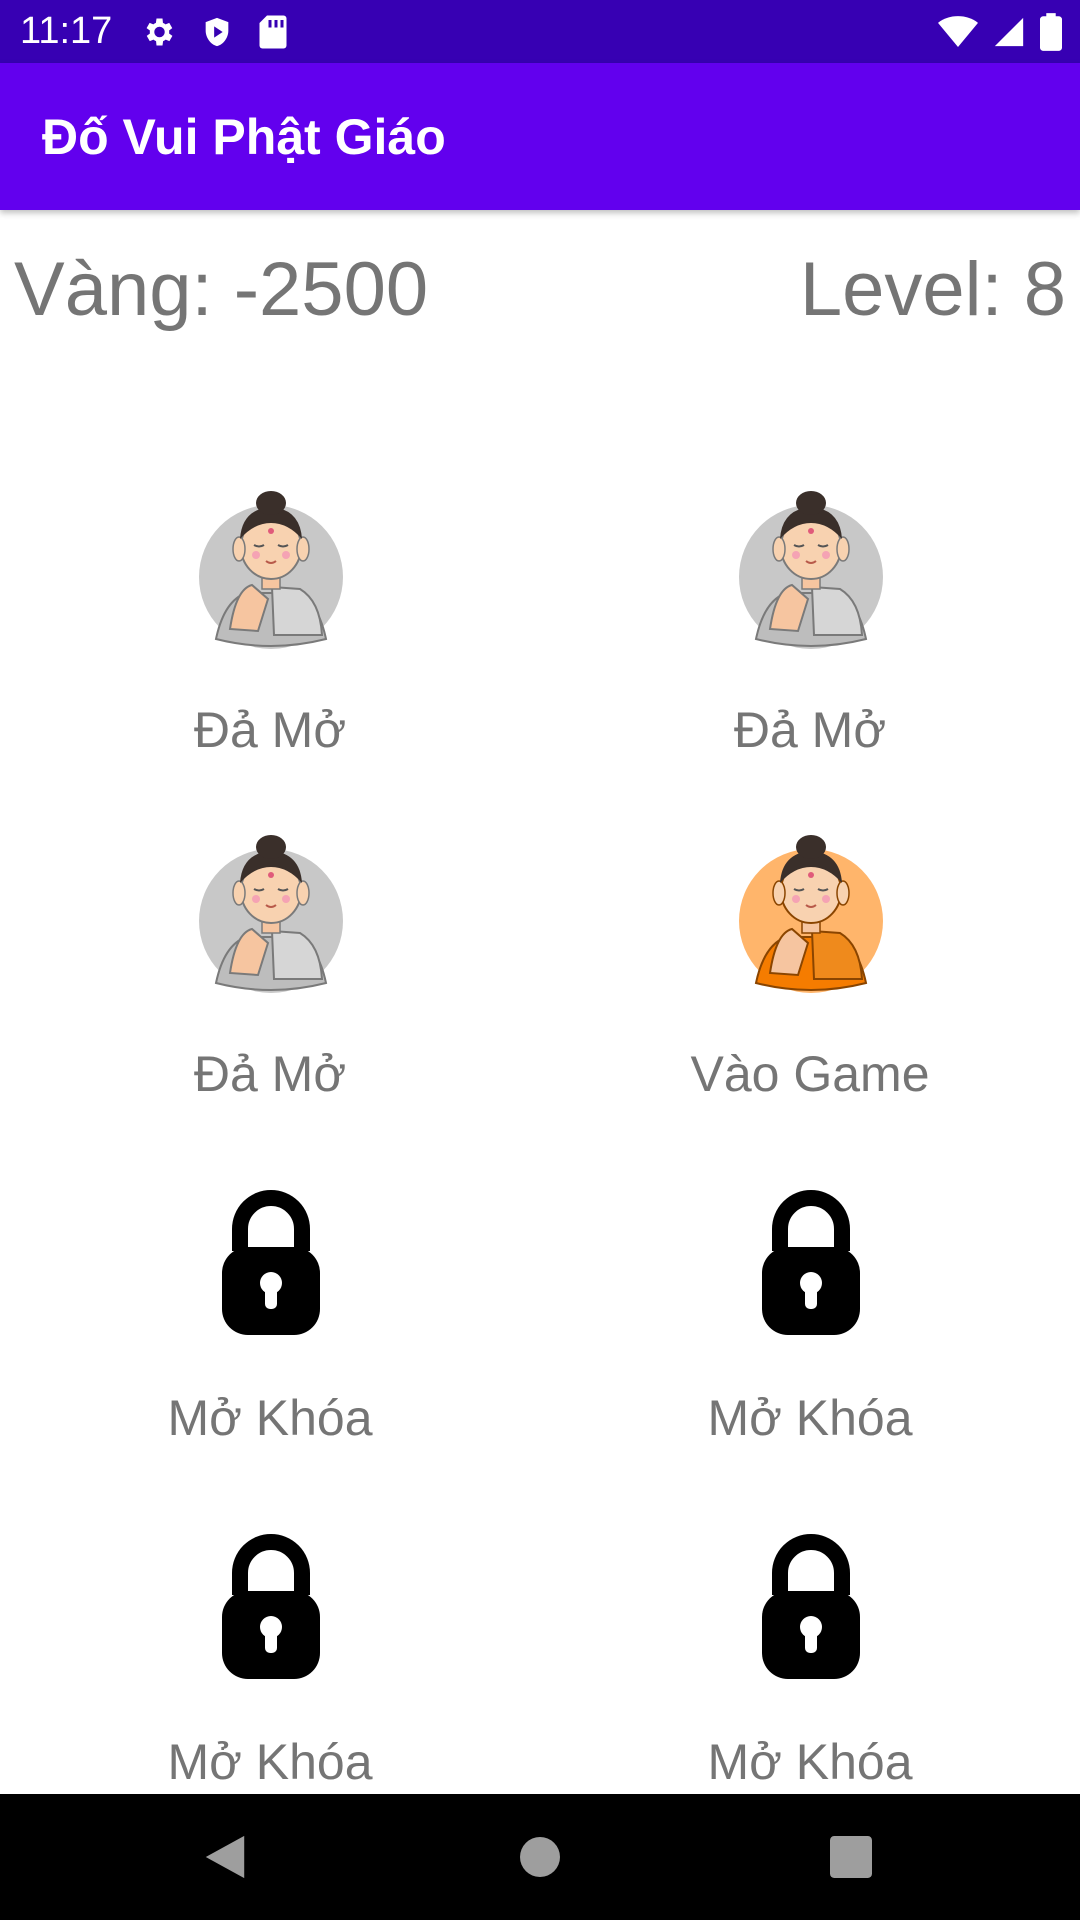 The width and height of the screenshot is (1080, 1920). What do you see at coordinates (1051, 32) in the screenshot?
I see `battery-icon` at bounding box center [1051, 32].